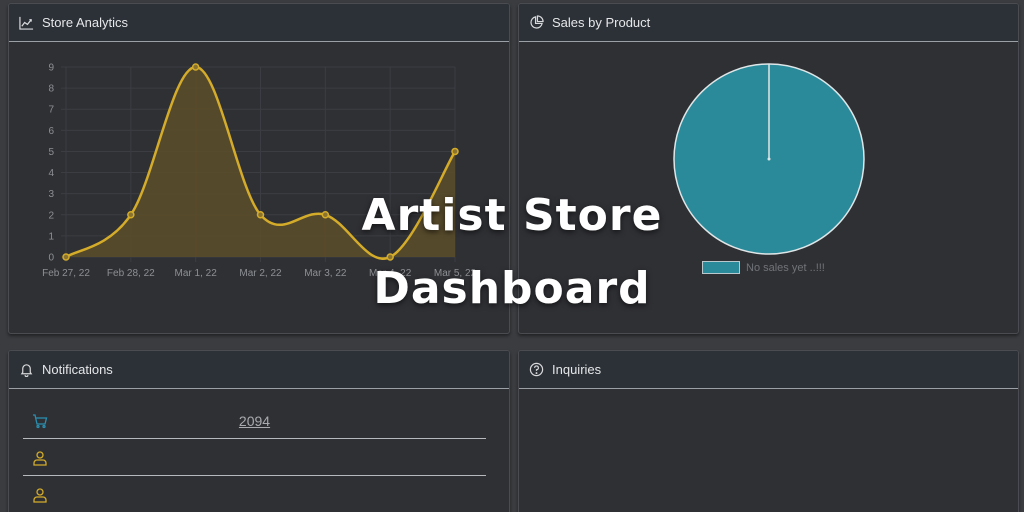  I want to click on pie-chart-icon, so click(536, 23).